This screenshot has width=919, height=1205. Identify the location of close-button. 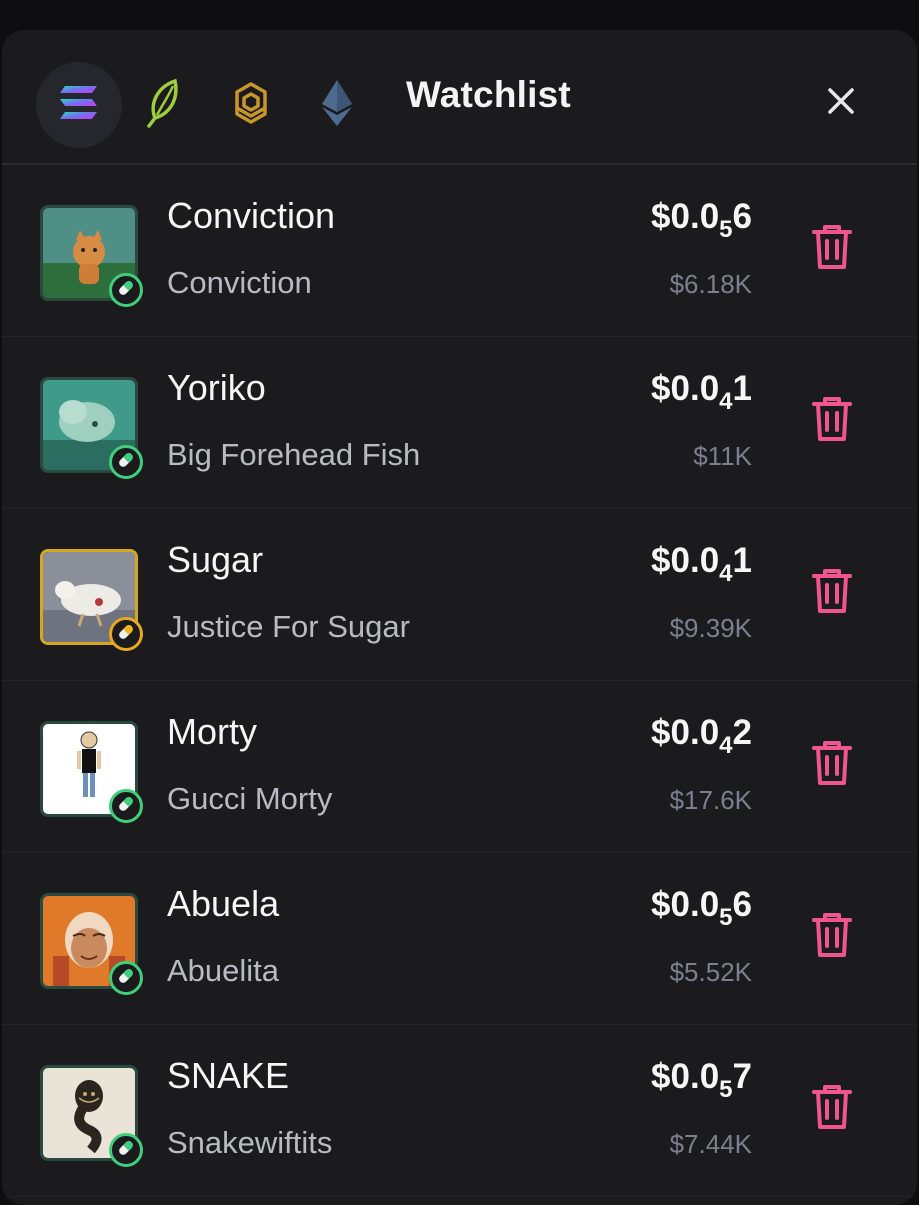
(841, 103).